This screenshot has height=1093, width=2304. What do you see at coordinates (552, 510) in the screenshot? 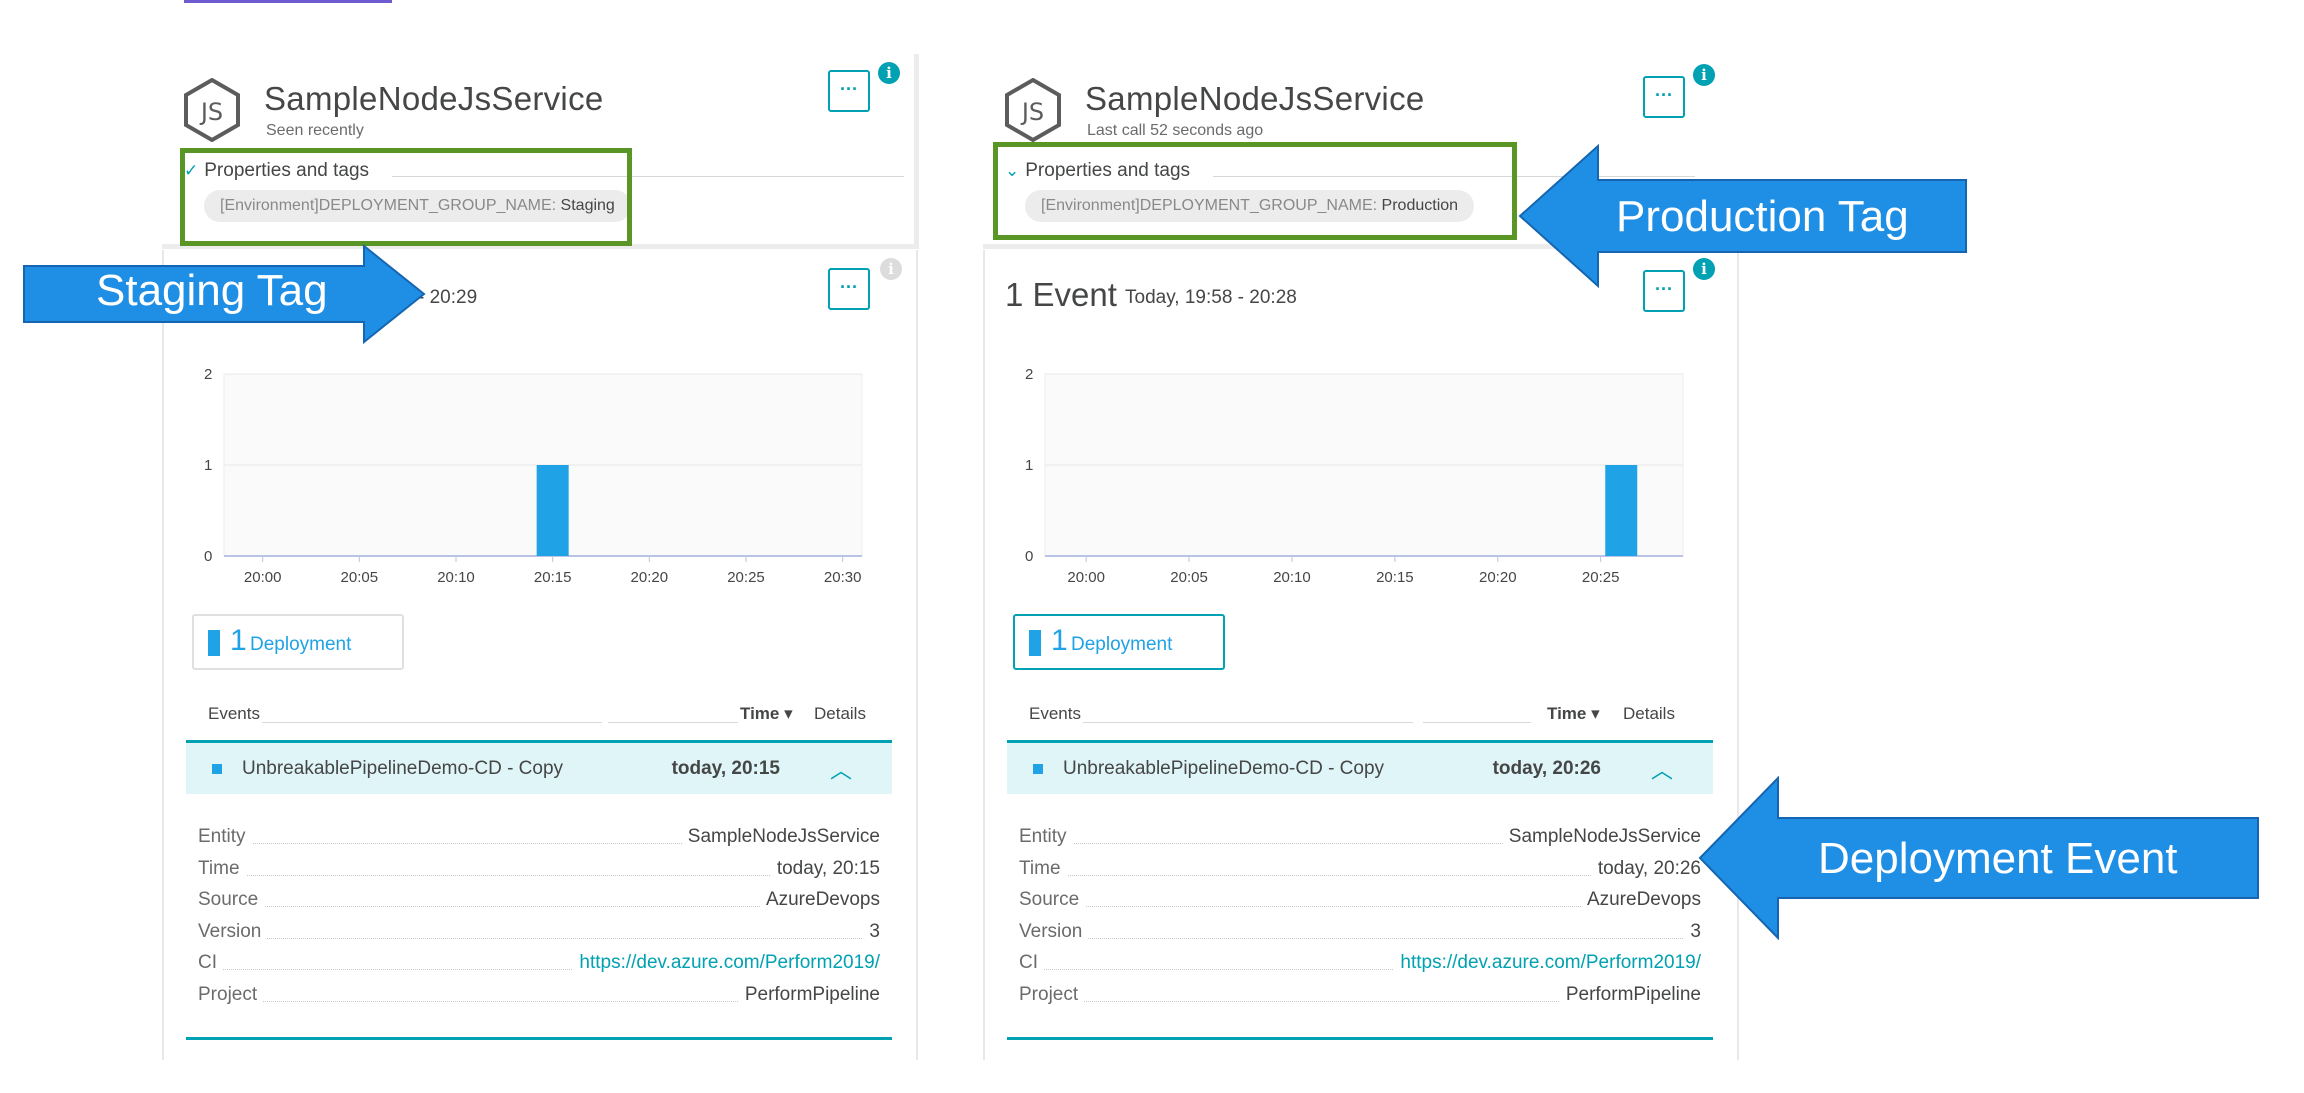
I see `deployment-bar` at bounding box center [552, 510].